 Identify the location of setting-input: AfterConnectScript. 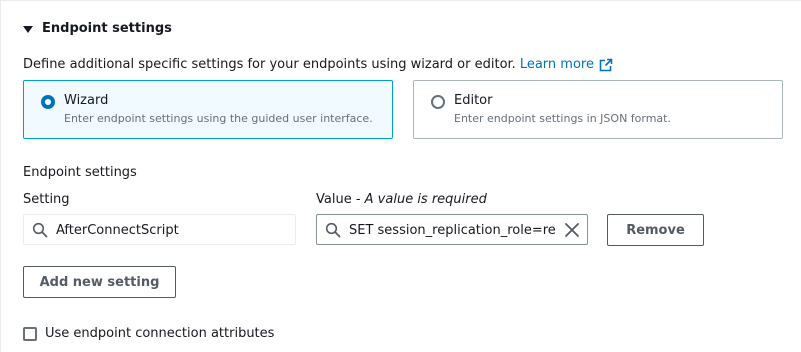
(159, 229).